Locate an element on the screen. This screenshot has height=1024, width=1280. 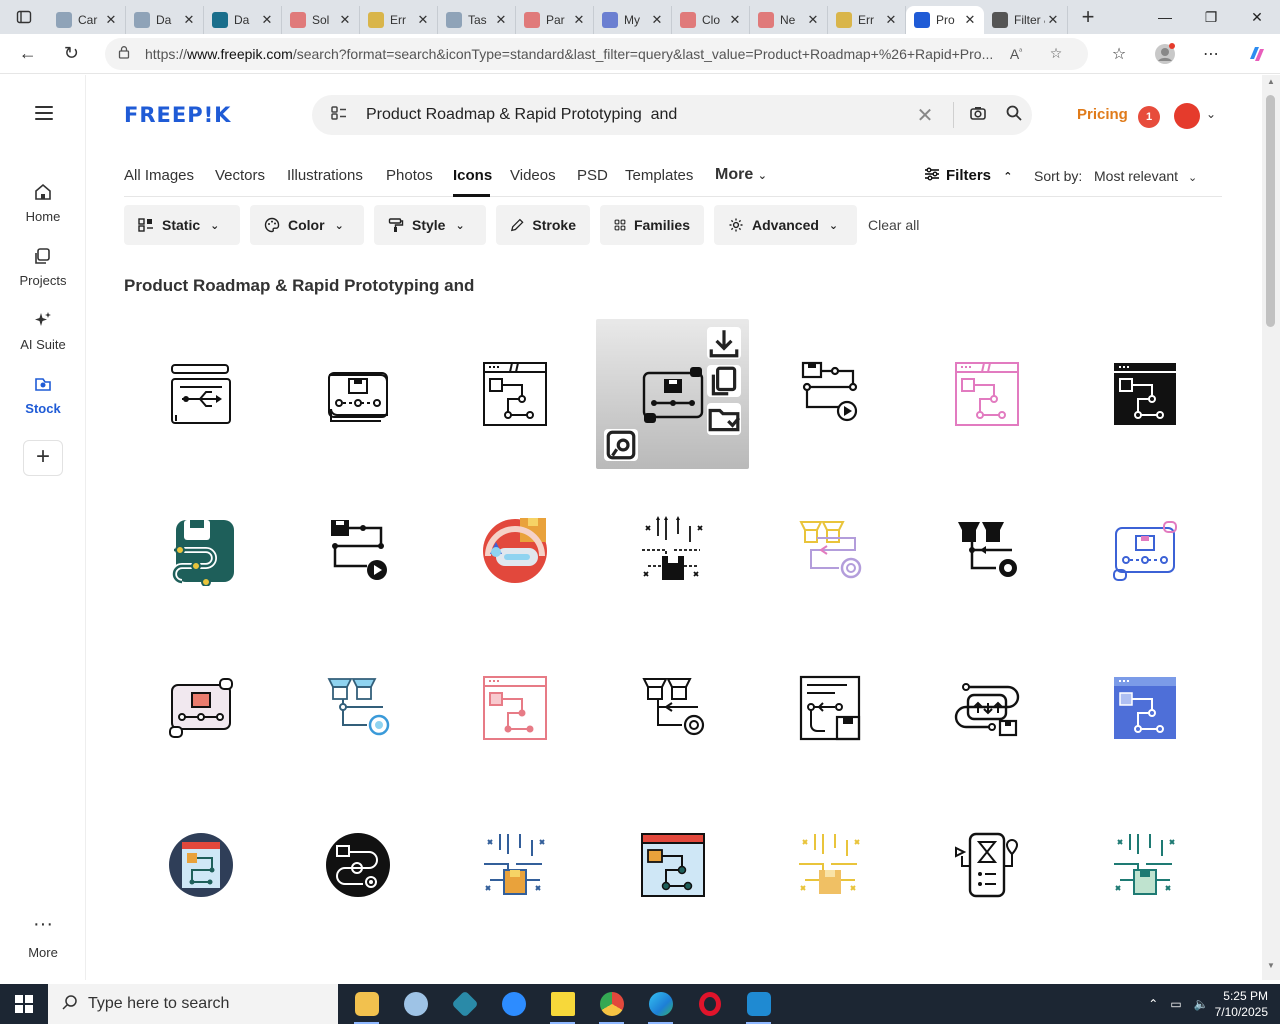
paint-app is located at coordinates (415, 1004).